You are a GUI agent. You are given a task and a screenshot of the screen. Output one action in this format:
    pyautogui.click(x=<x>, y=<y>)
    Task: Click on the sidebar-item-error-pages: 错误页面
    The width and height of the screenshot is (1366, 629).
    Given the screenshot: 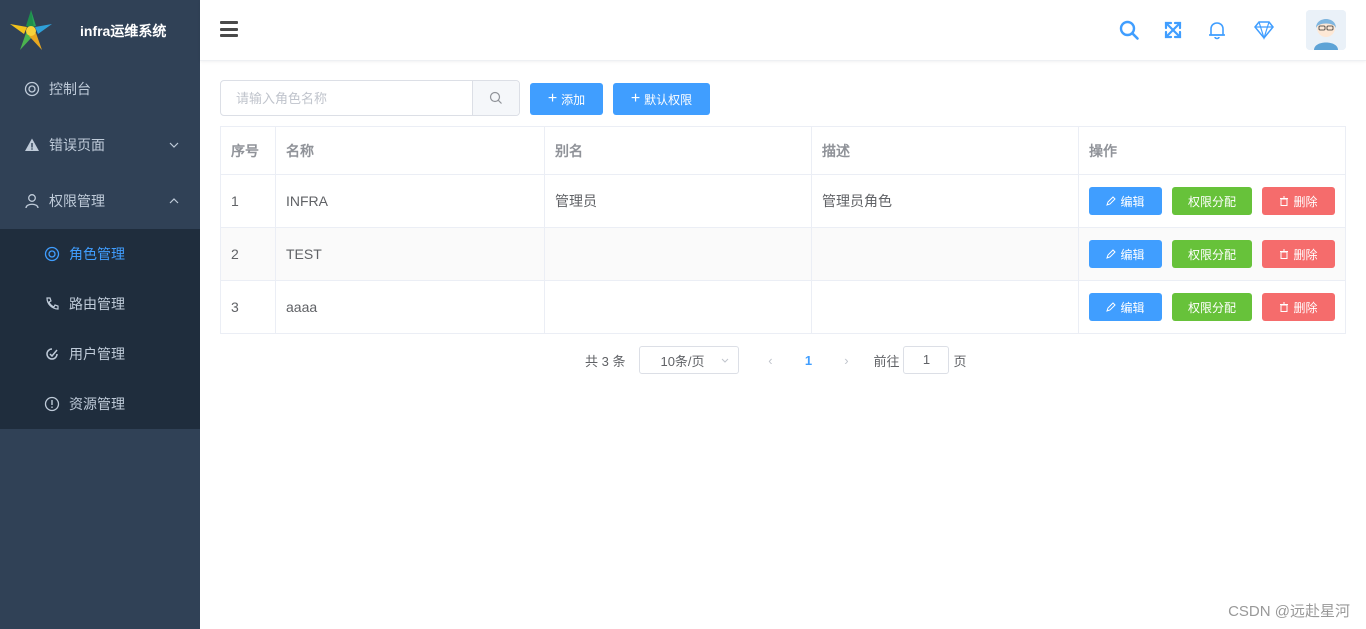 What is the action you would take?
    pyautogui.click(x=100, y=145)
    